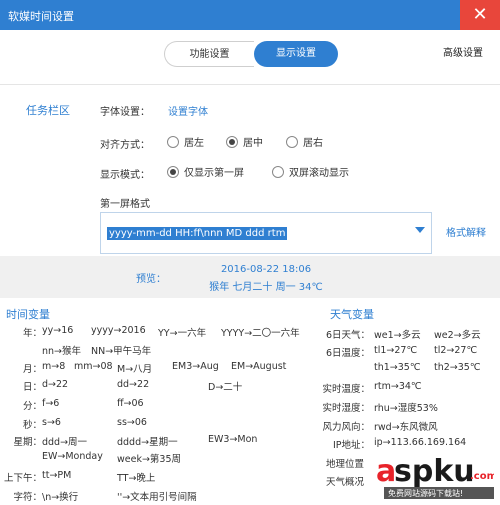 Image resolution: width=500 pixels, height=505 pixels. What do you see at coordinates (51, 403) in the screenshot?
I see `var-item: f→6` at bounding box center [51, 403].